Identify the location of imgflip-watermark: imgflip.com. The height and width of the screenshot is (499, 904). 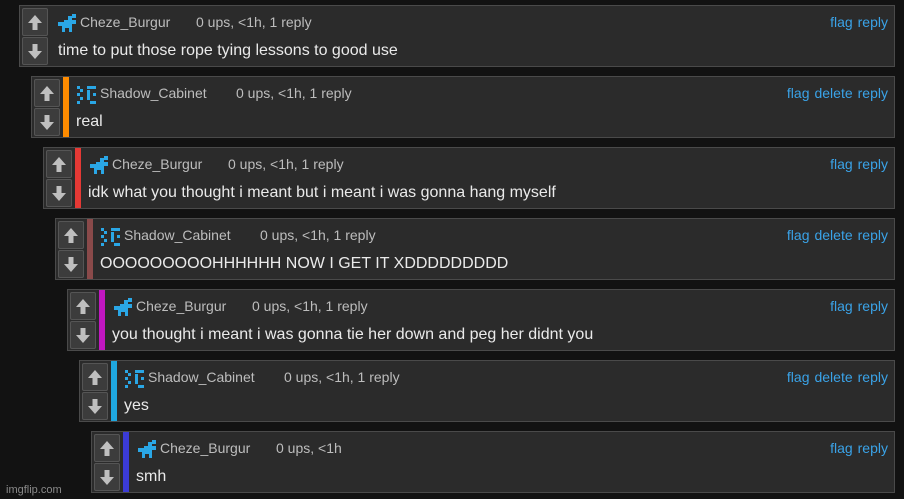
(34, 490).